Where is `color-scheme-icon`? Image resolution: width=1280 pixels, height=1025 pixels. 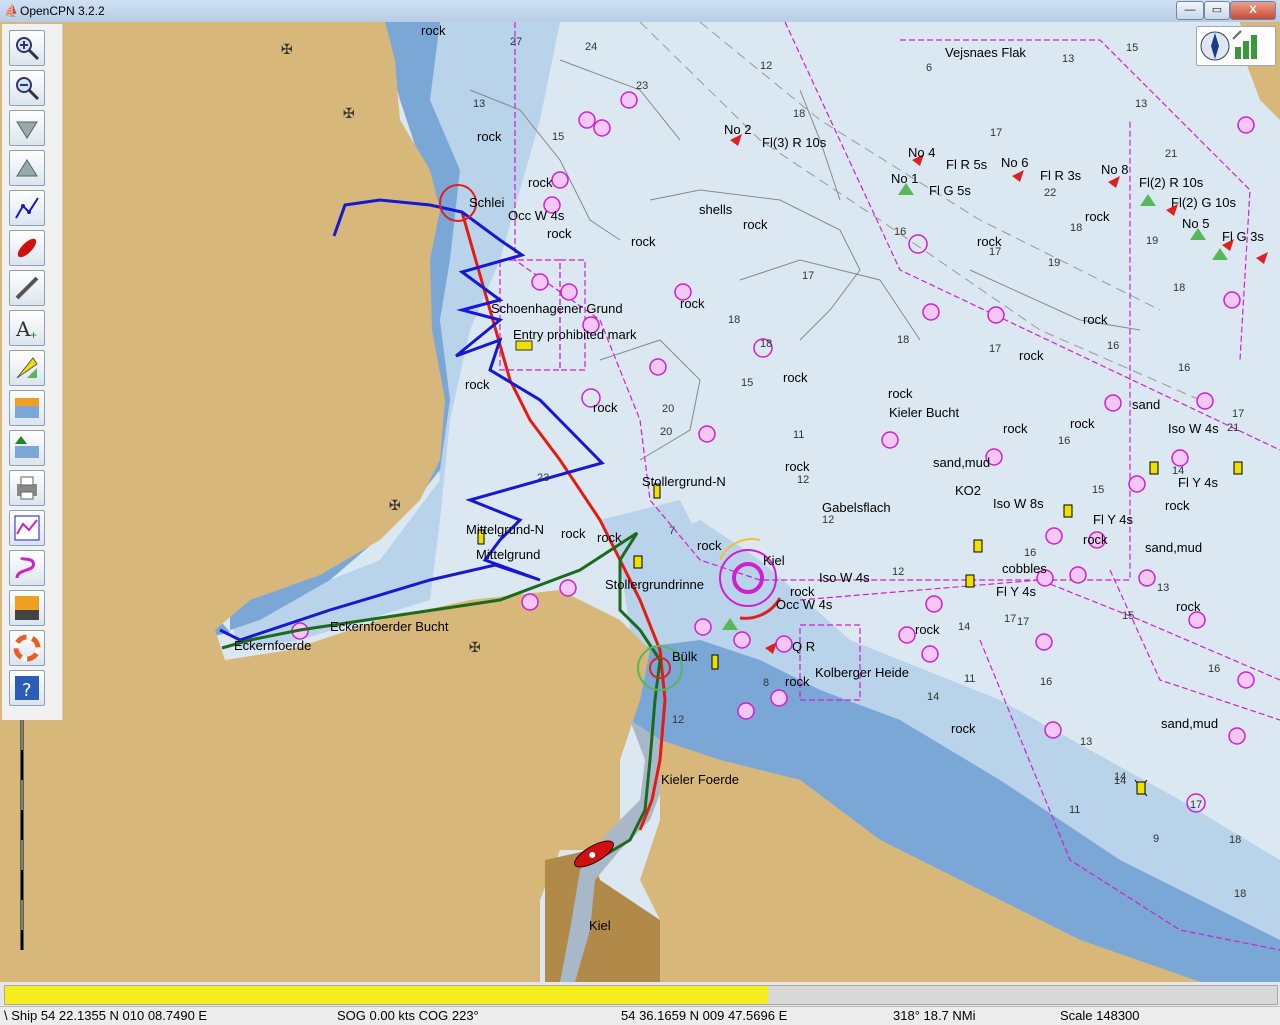
color-scheme-icon is located at coordinates (27, 608).